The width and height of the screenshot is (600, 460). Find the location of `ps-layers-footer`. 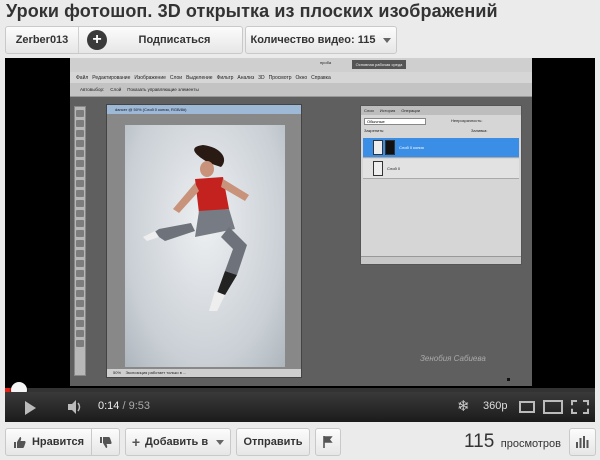

ps-layers-footer is located at coordinates (441, 260).